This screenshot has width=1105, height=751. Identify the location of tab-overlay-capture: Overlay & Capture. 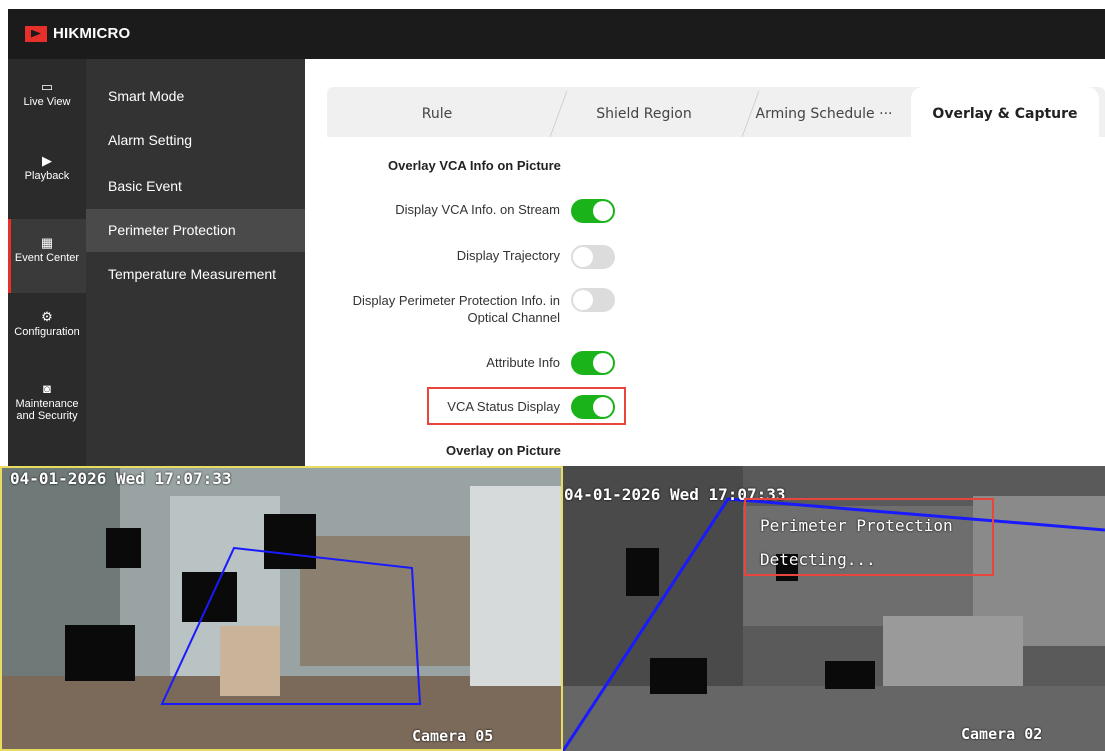
(1005, 112).